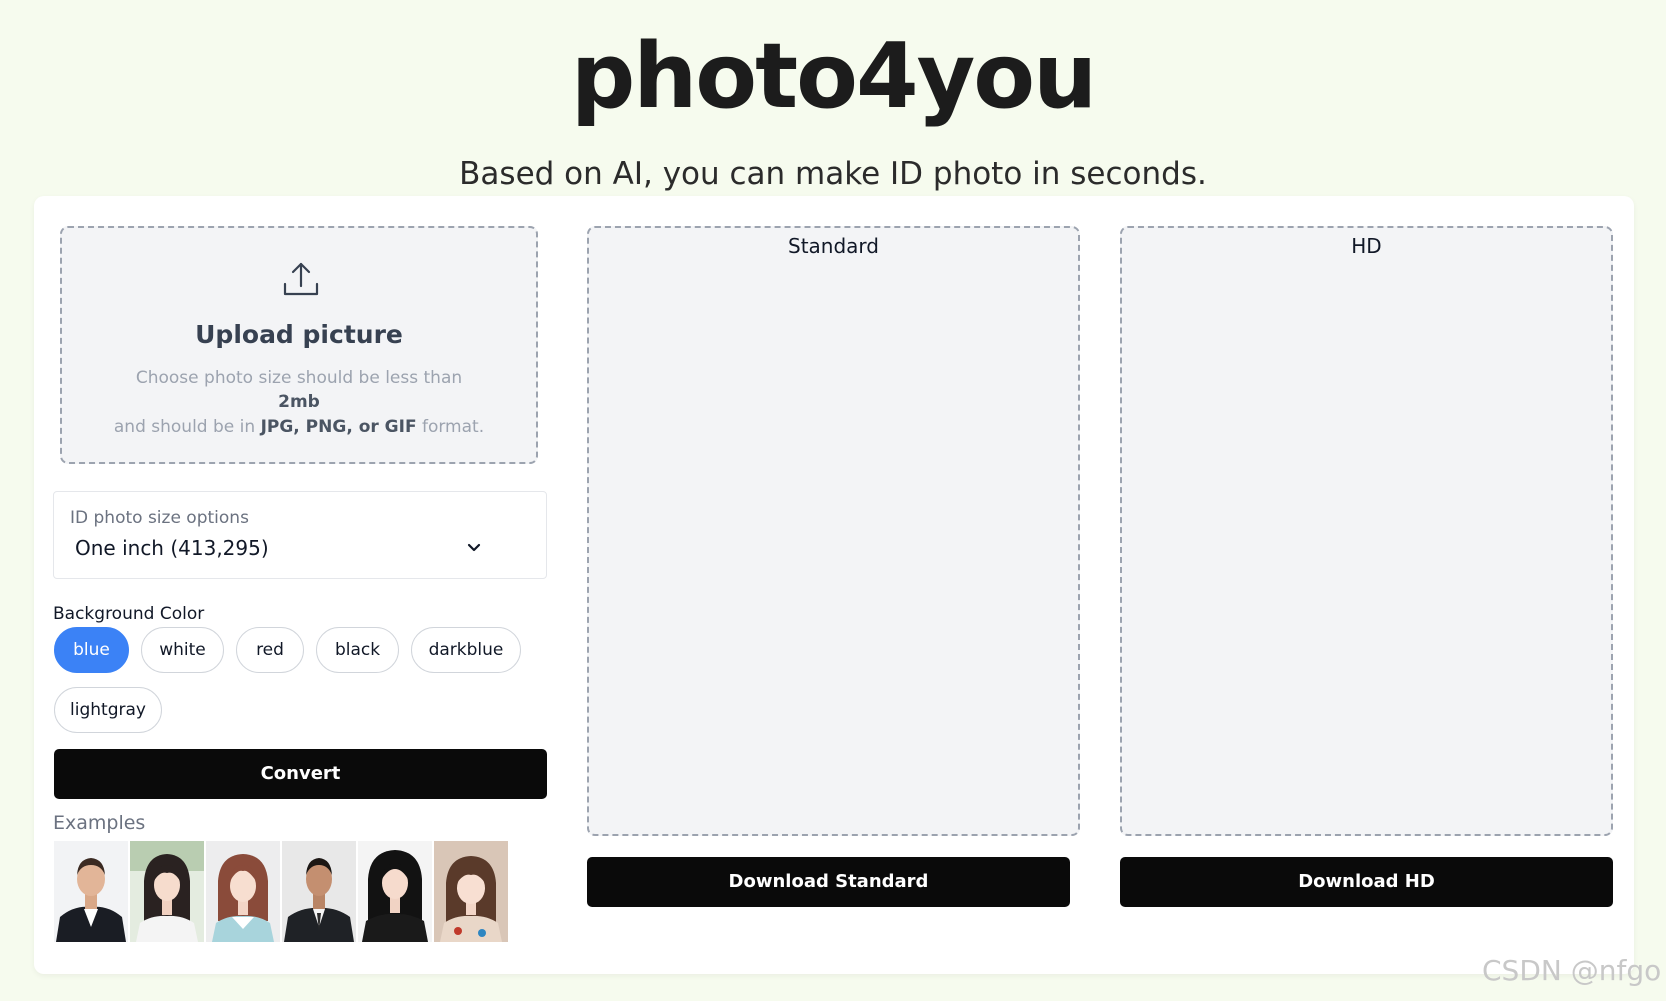 This screenshot has width=1666, height=1001. What do you see at coordinates (299, 378) in the screenshot?
I see `upload-hint-size: Choose photo size should be less than` at bounding box center [299, 378].